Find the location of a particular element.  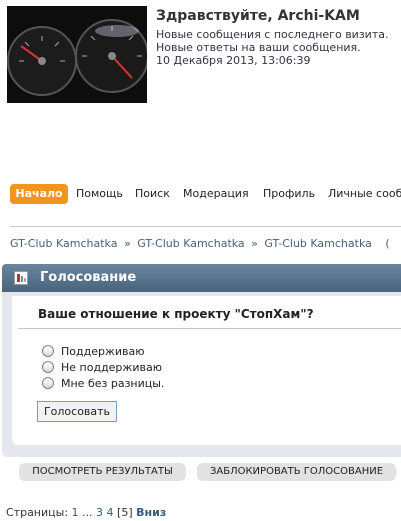

new-since-visit-link: Новые сообщения с последнего визита. is located at coordinates (272, 34).